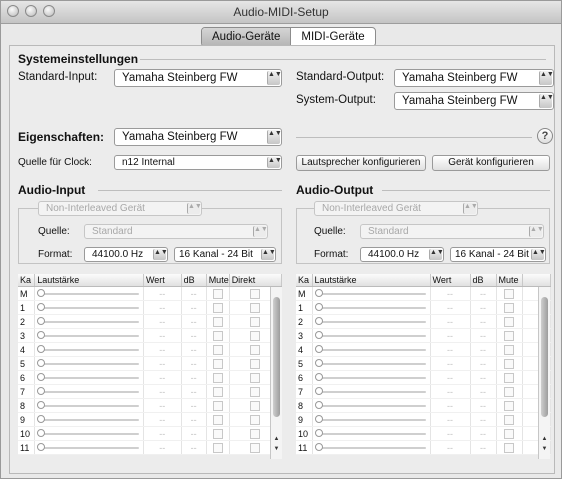  I want to click on system-output-popup: Yamaha Steinberg FW ▲▼, so click(474, 101).